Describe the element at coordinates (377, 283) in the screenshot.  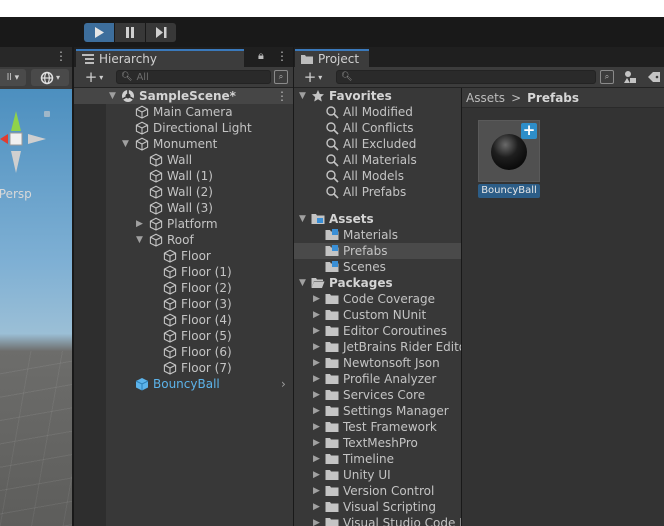
I see `packages-header: ▼ Packages` at that location.